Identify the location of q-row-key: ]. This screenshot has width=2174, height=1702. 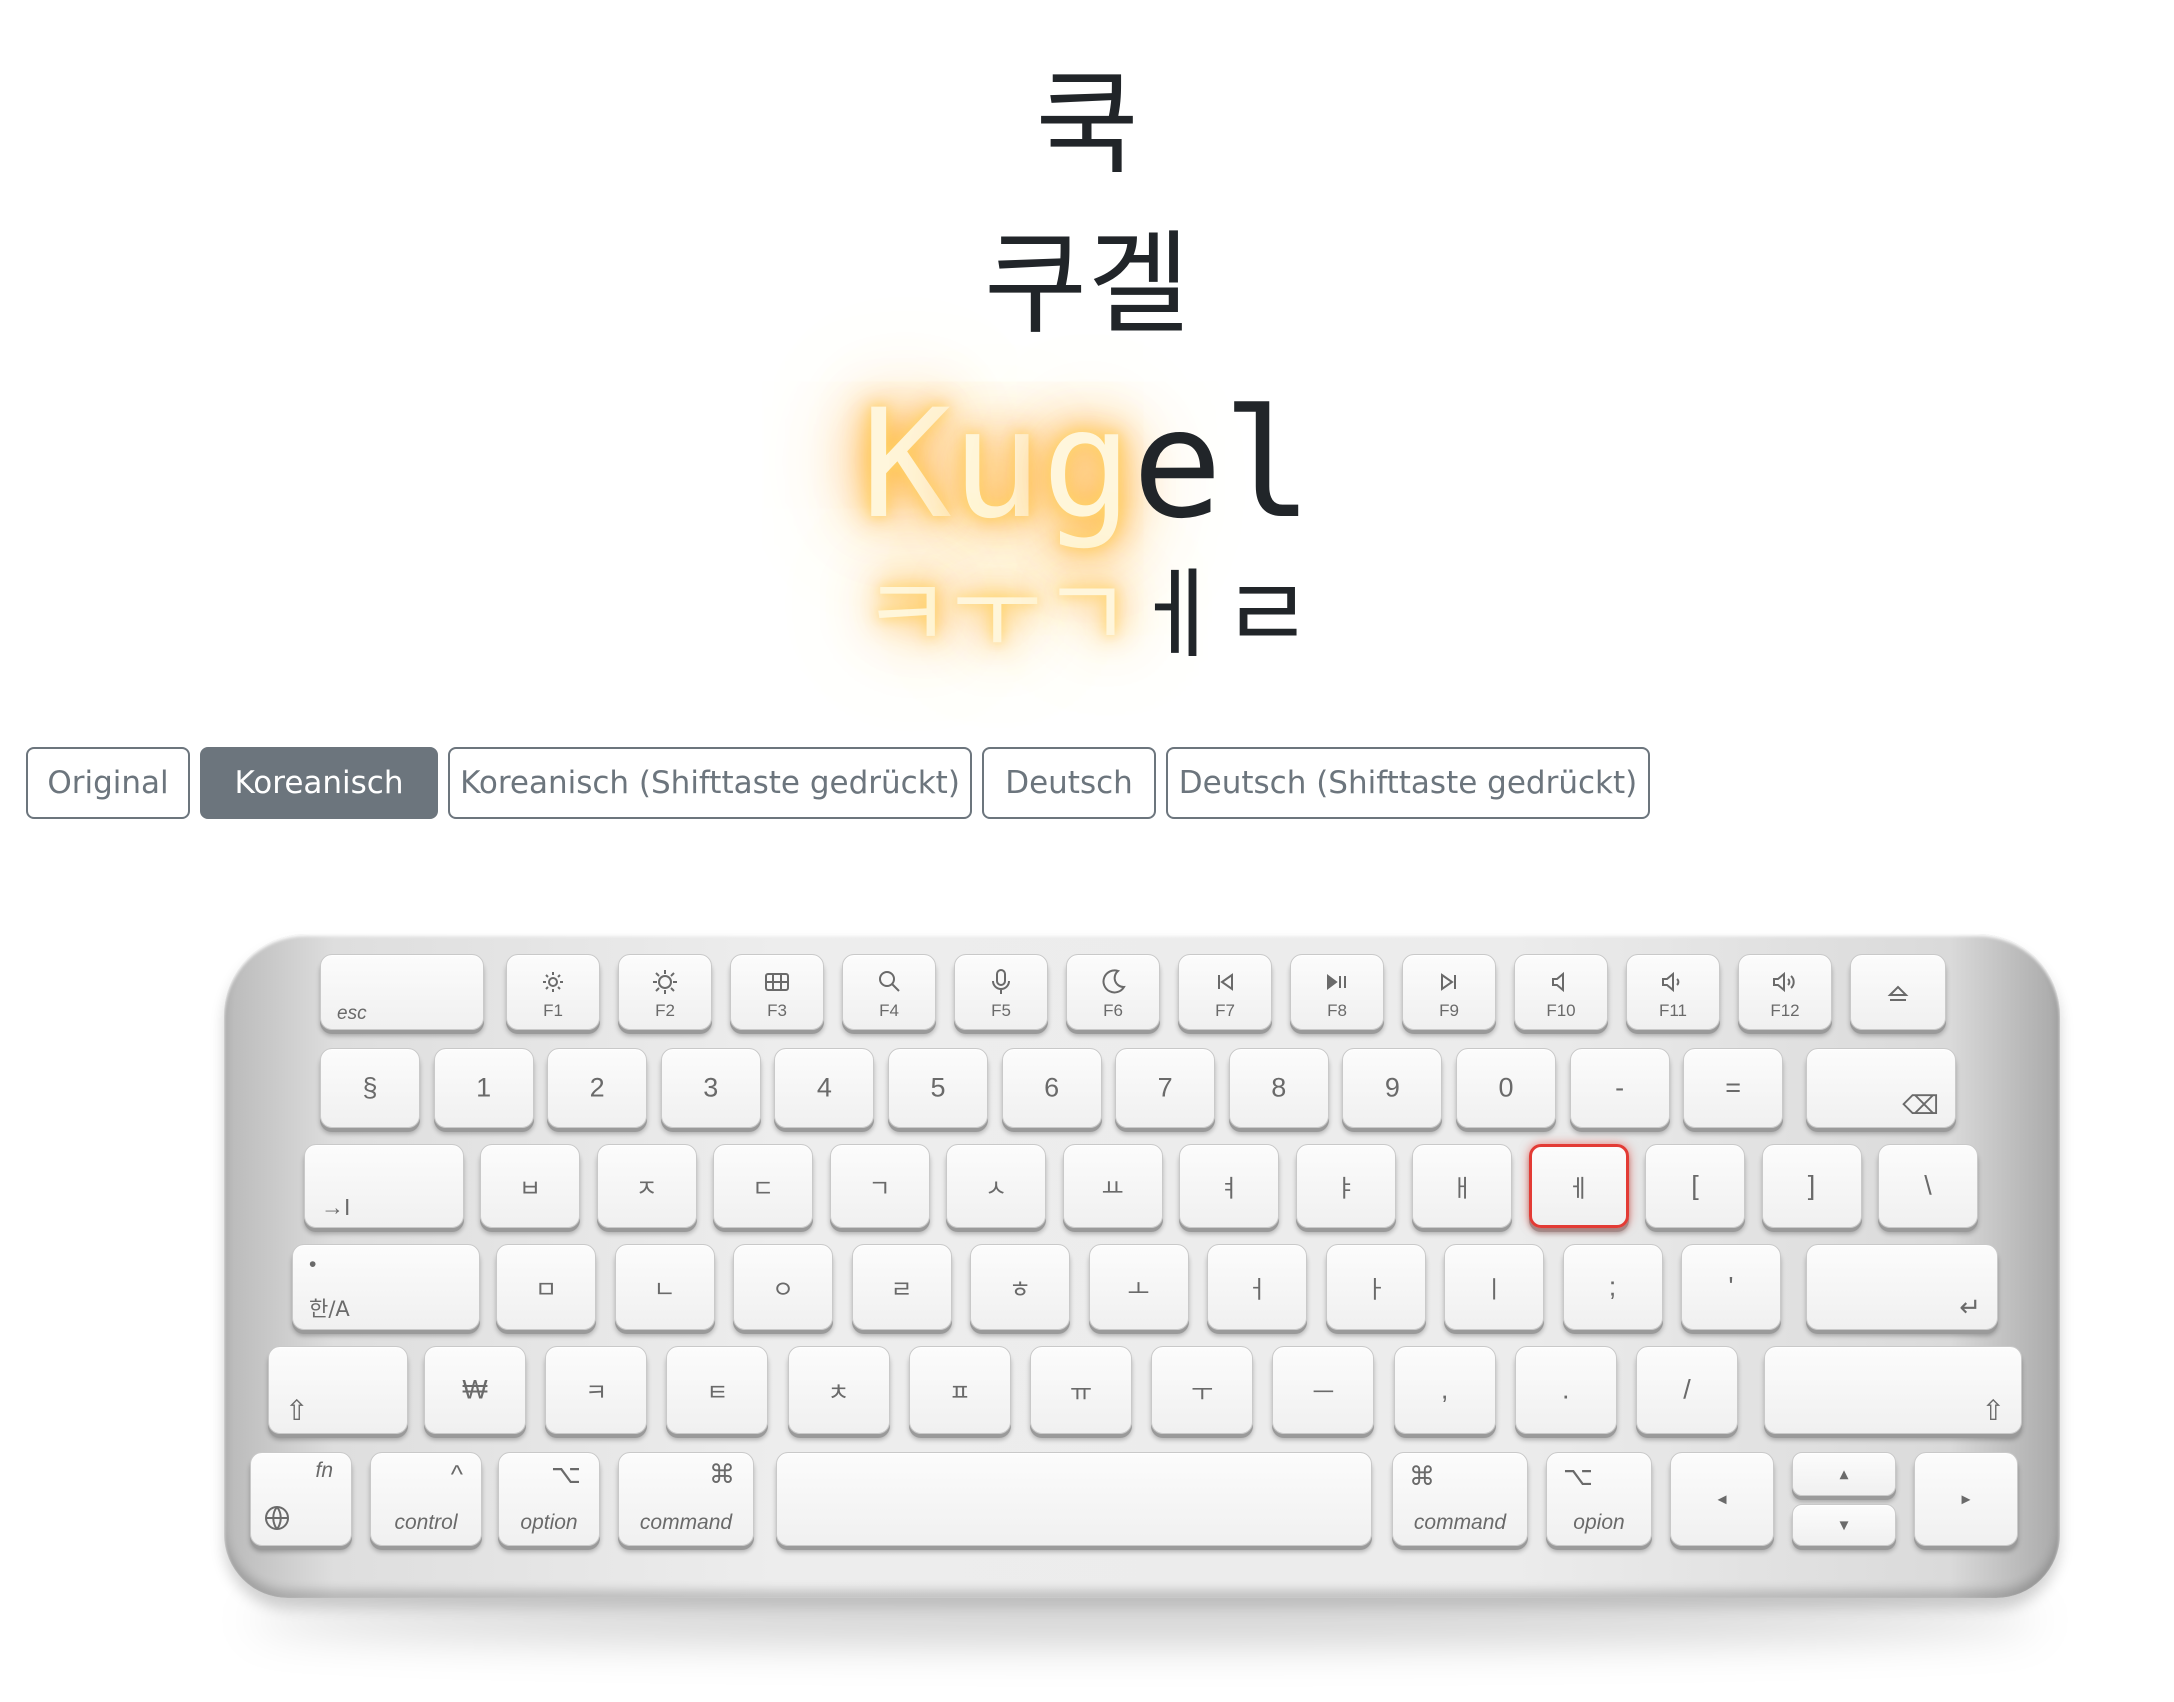
(1811, 1186).